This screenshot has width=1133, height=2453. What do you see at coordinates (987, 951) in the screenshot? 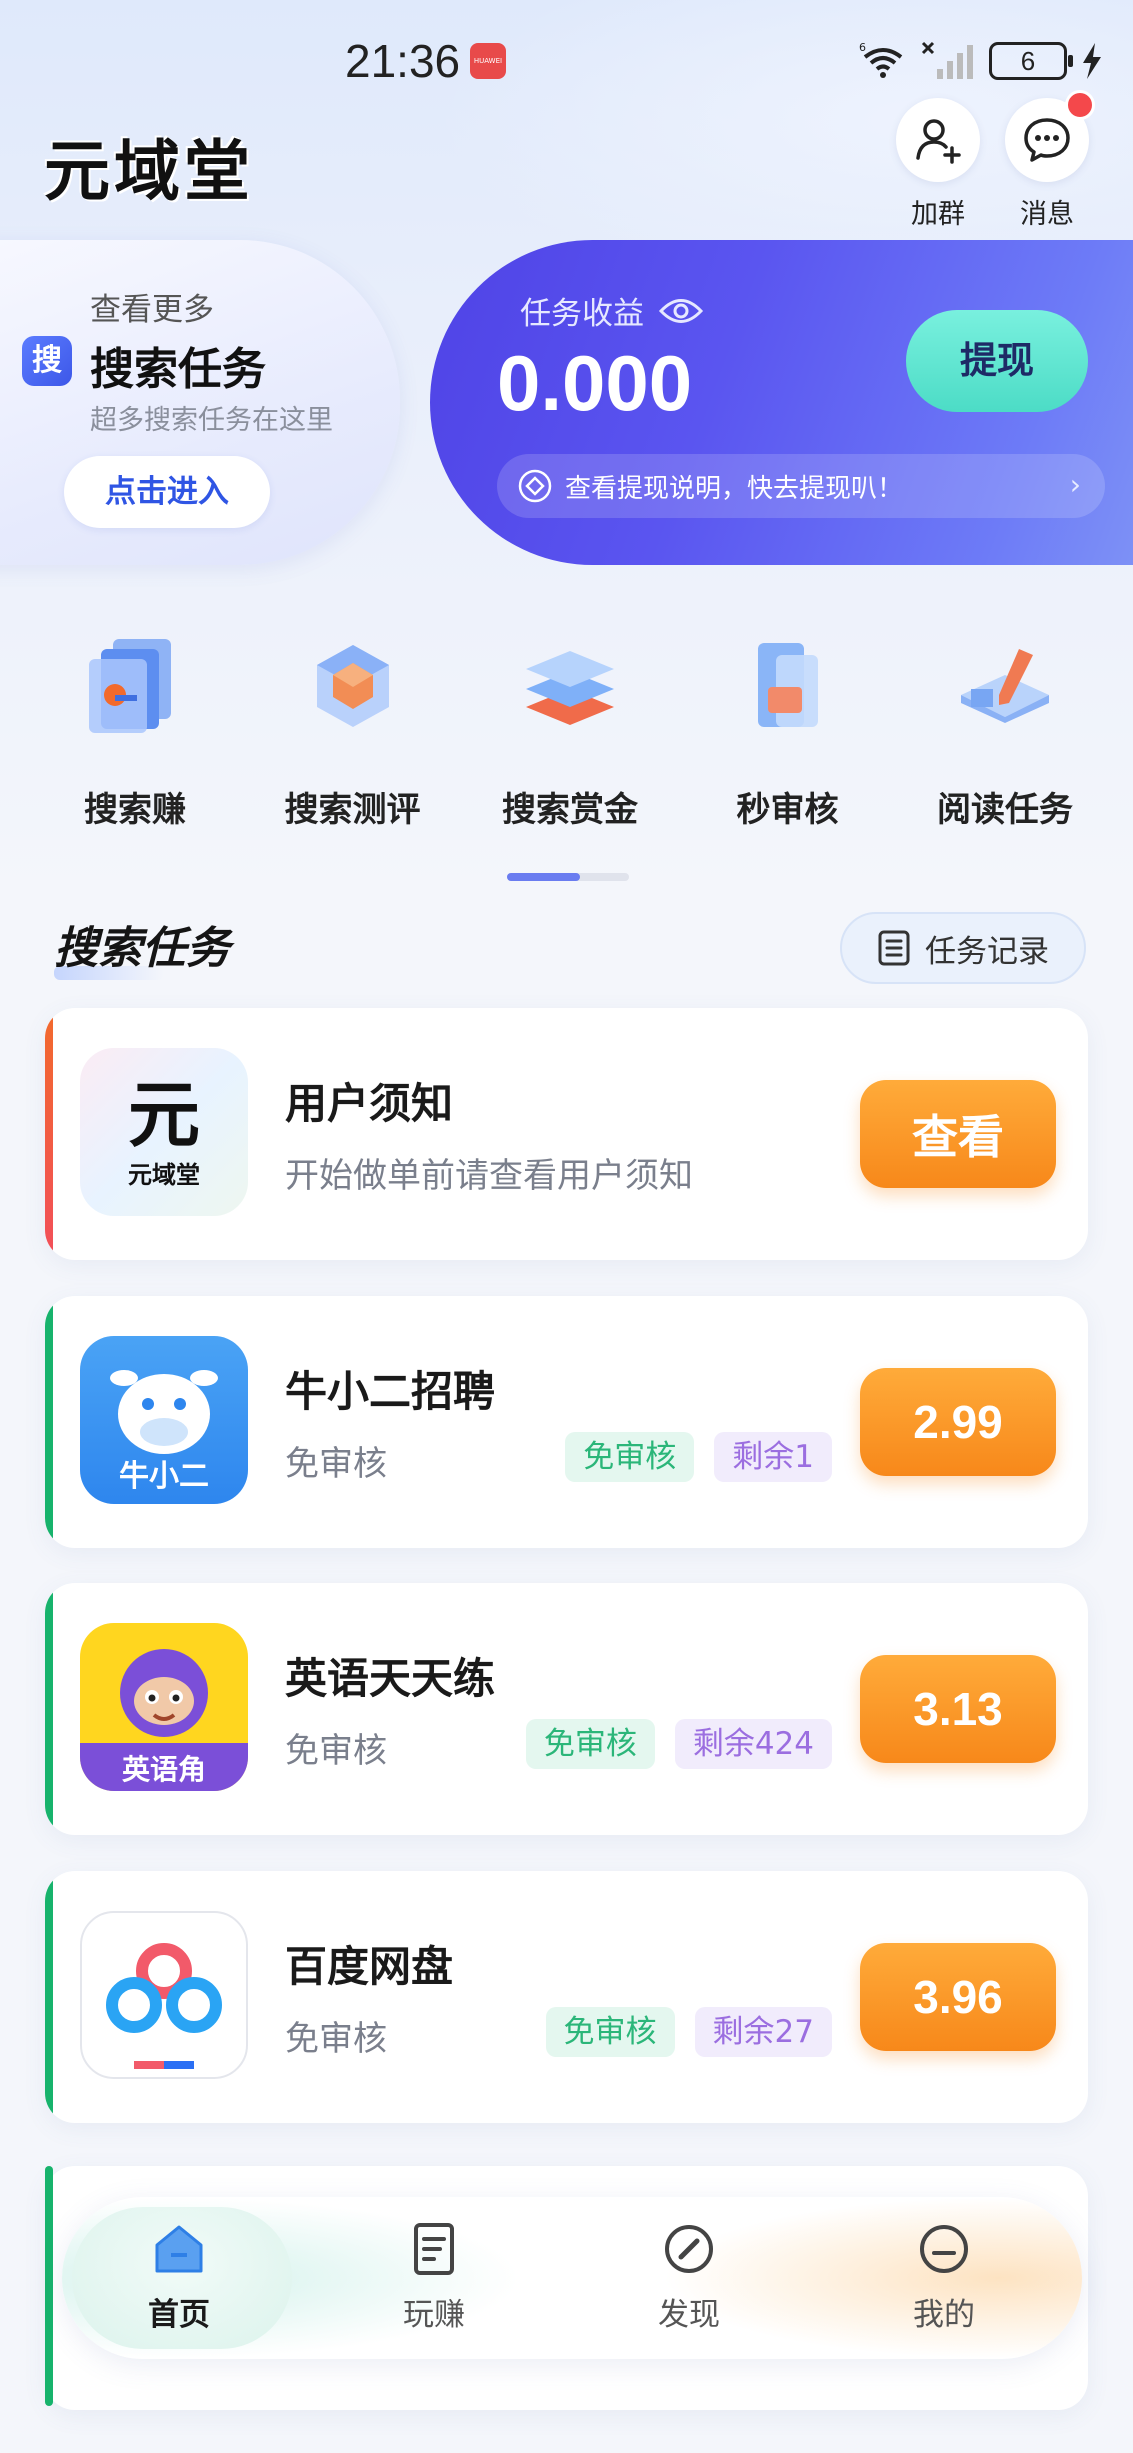
I see `task-record-label: 任务记录` at bounding box center [987, 951].